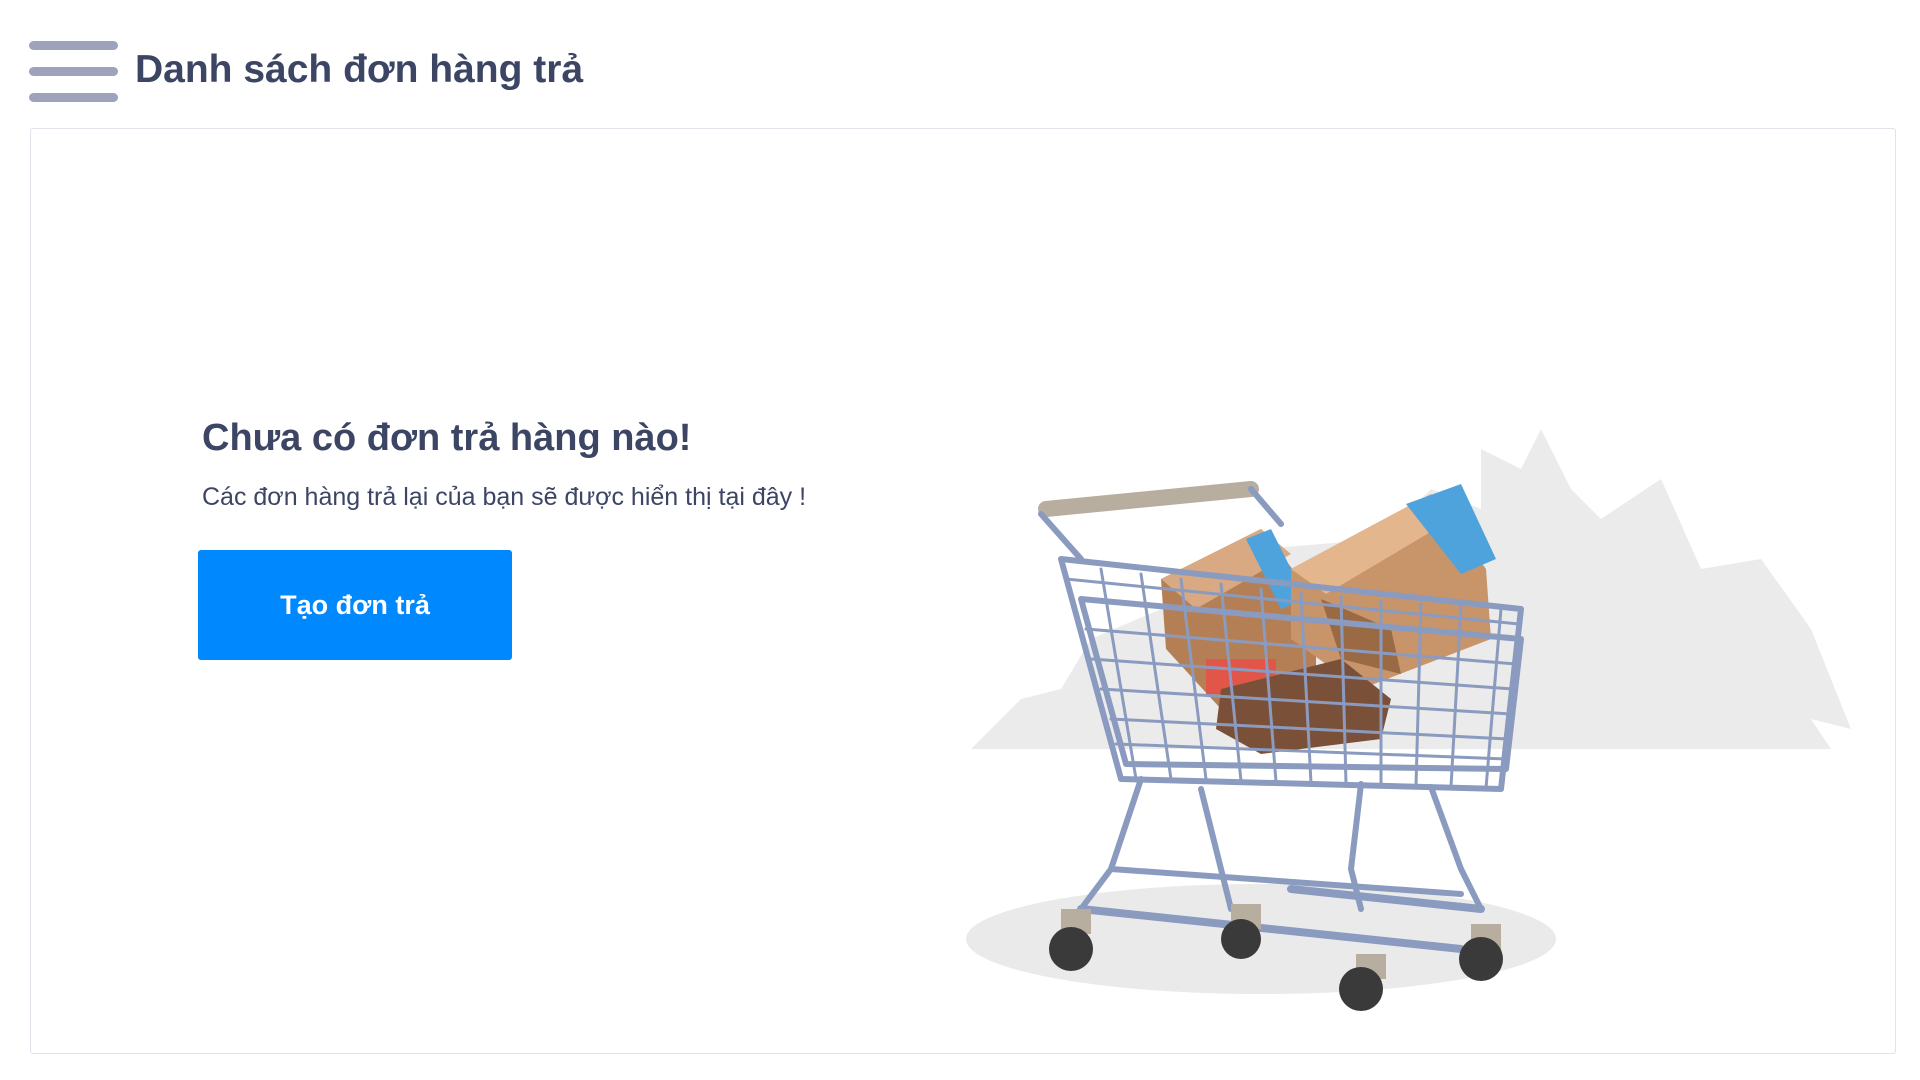  I want to click on page-title: Danh sách đơn hàng trả, so click(359, 69).